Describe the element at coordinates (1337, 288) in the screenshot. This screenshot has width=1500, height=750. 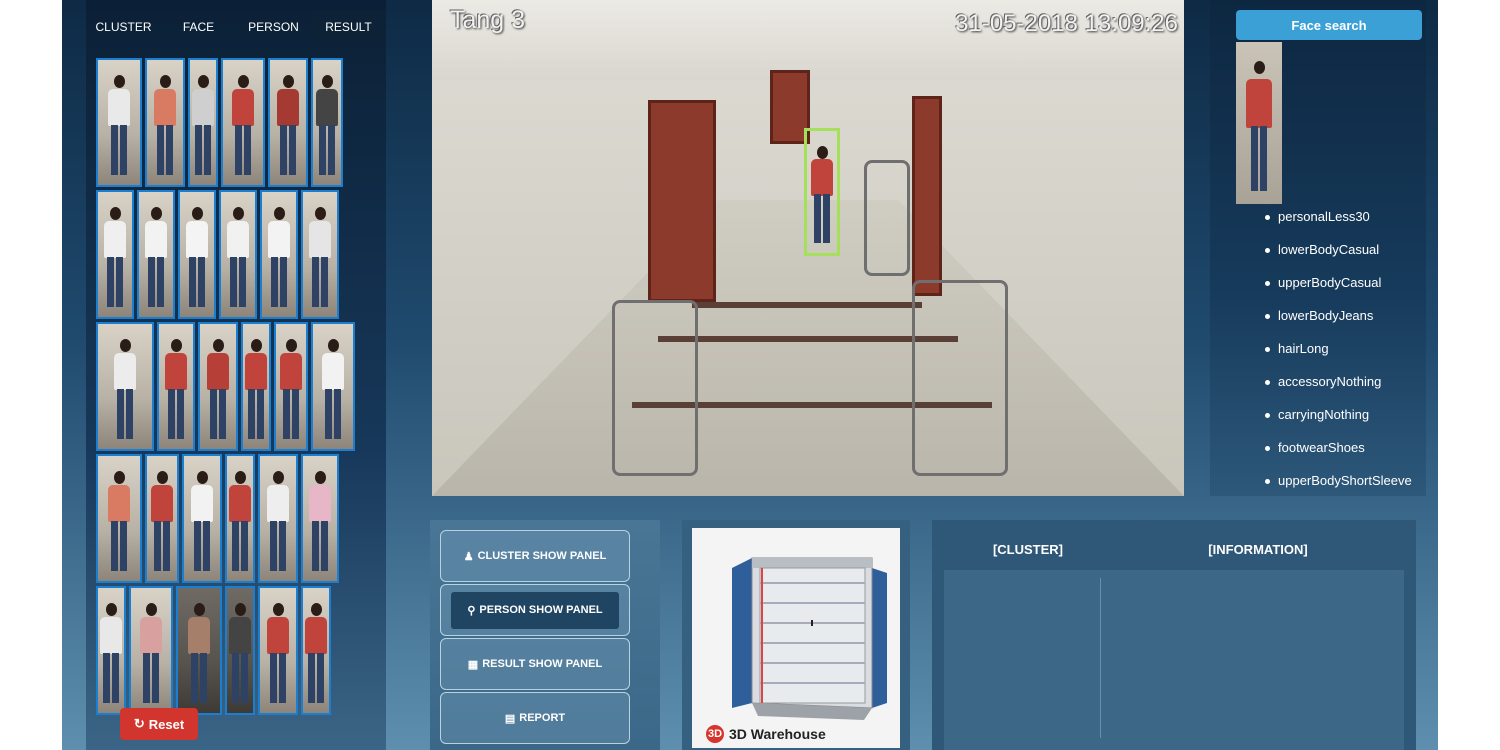
I see `attribute-item: upperBodyCasual` at that location.